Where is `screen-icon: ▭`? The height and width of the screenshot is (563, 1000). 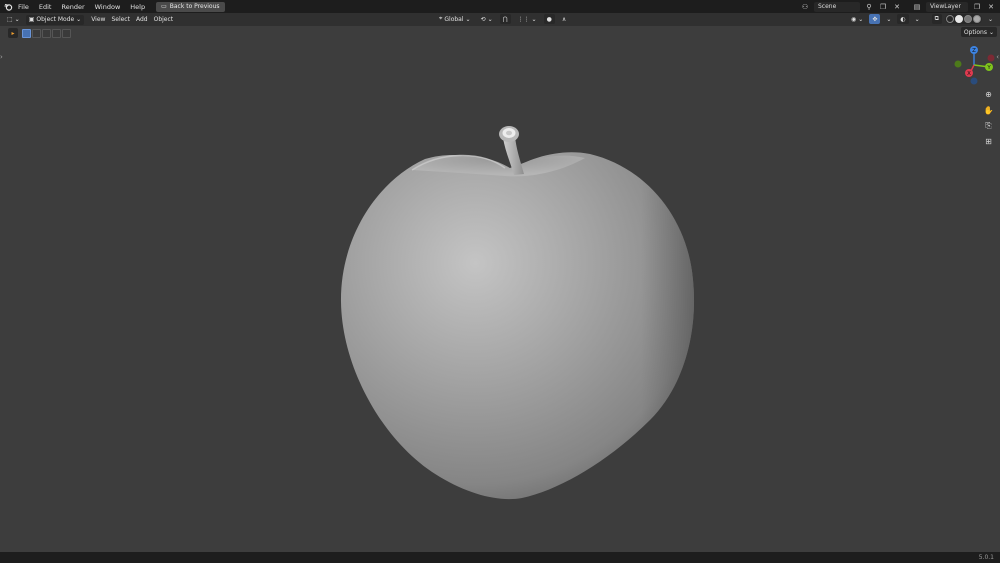
screen-icon: ▭ is located at coordinates (164, 6).